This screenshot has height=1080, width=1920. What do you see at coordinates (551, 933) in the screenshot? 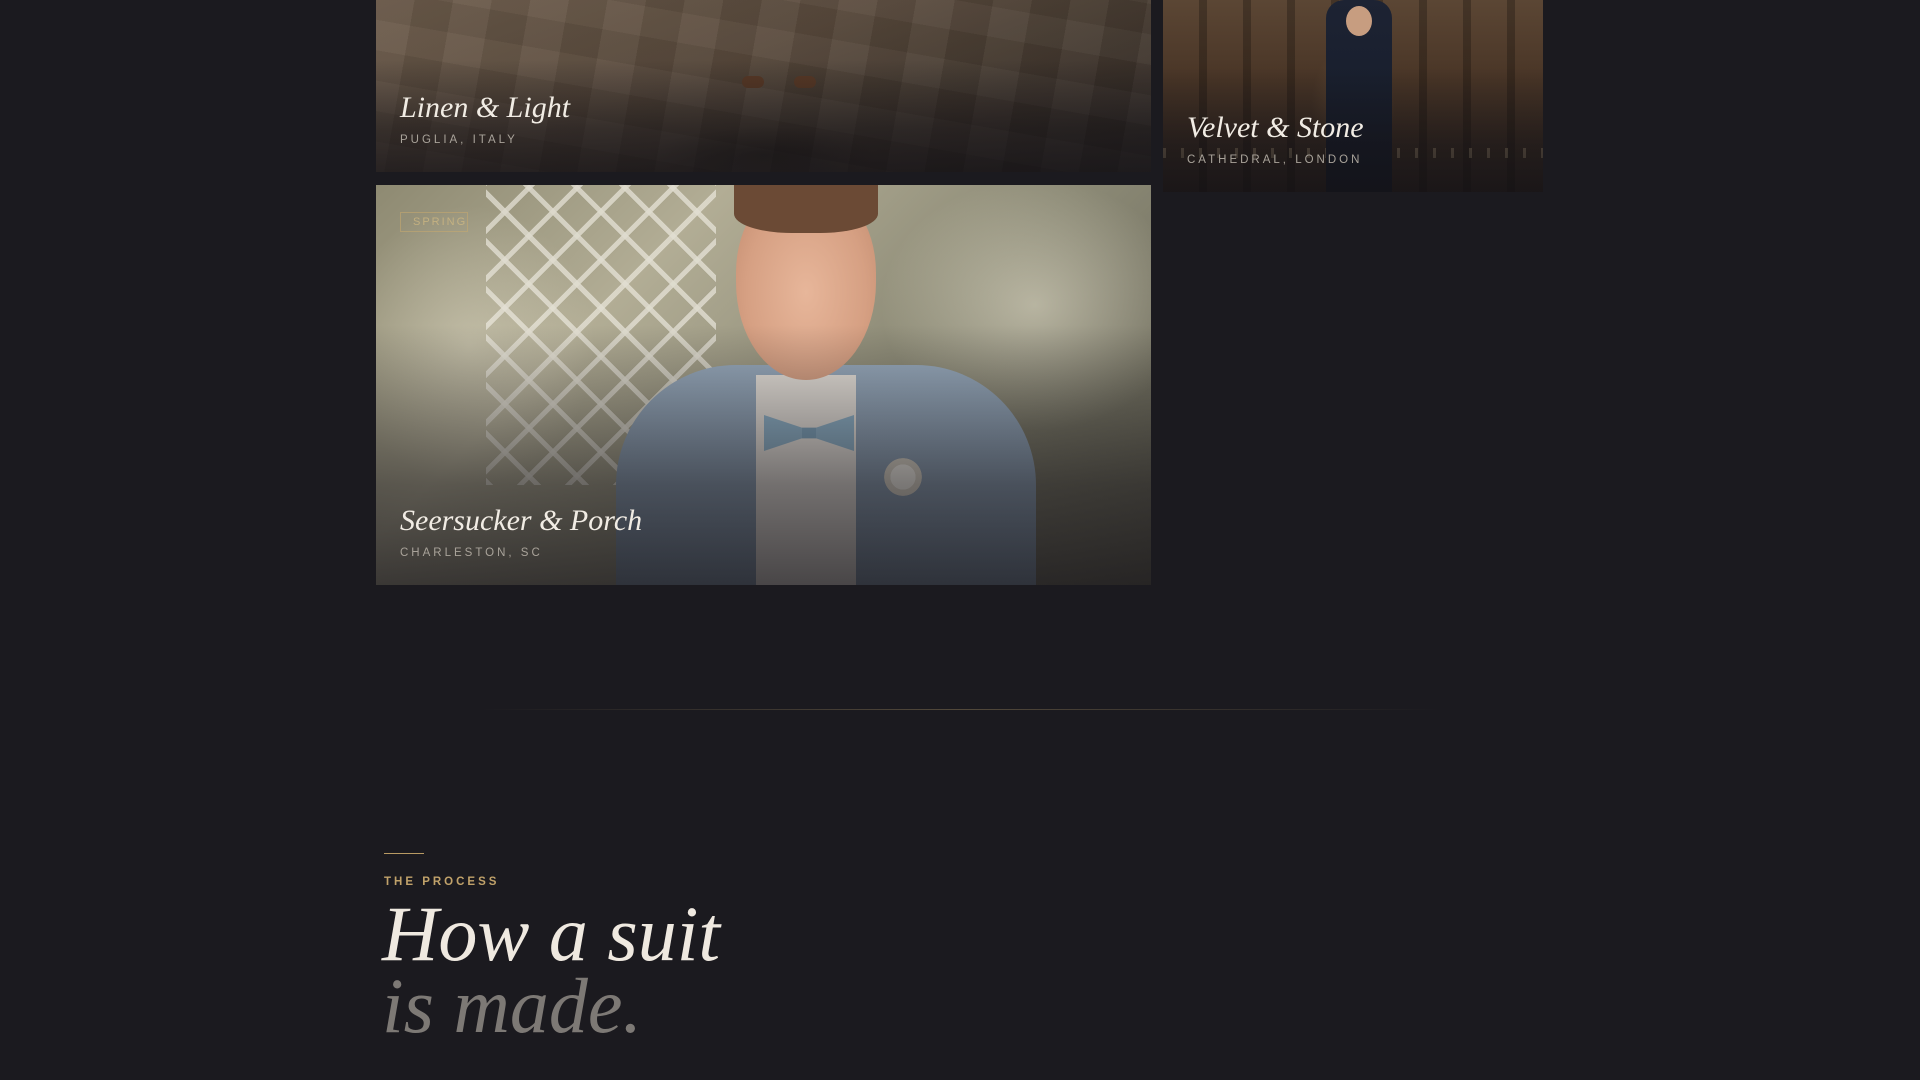
I see `heading-line-1: How a suit` at bounding box center [551, 933].